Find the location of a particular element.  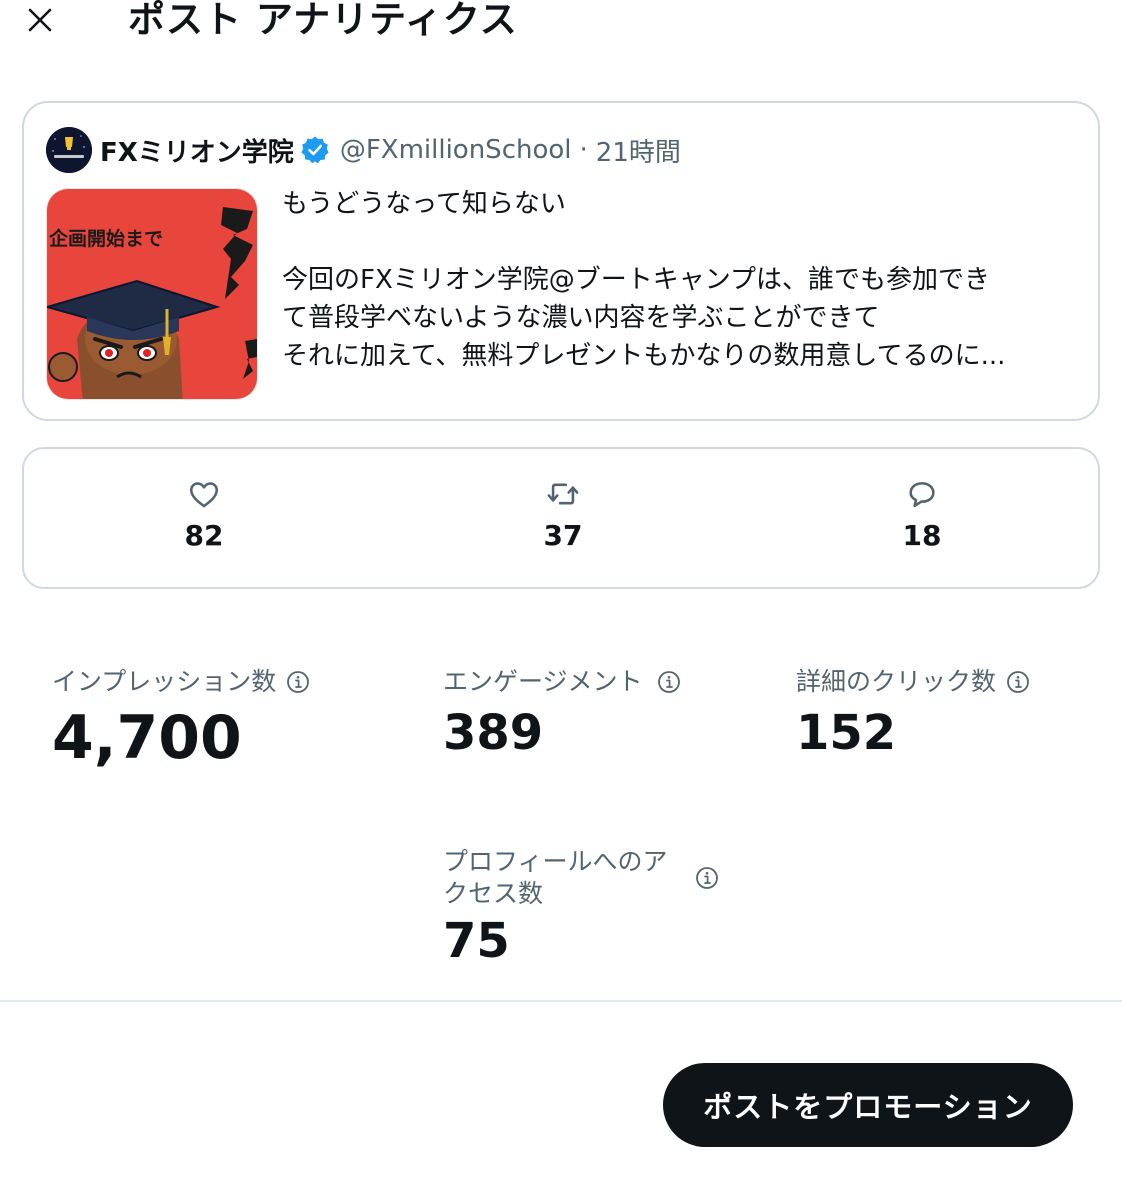

reply-icon is located at coordinates (922, 495).